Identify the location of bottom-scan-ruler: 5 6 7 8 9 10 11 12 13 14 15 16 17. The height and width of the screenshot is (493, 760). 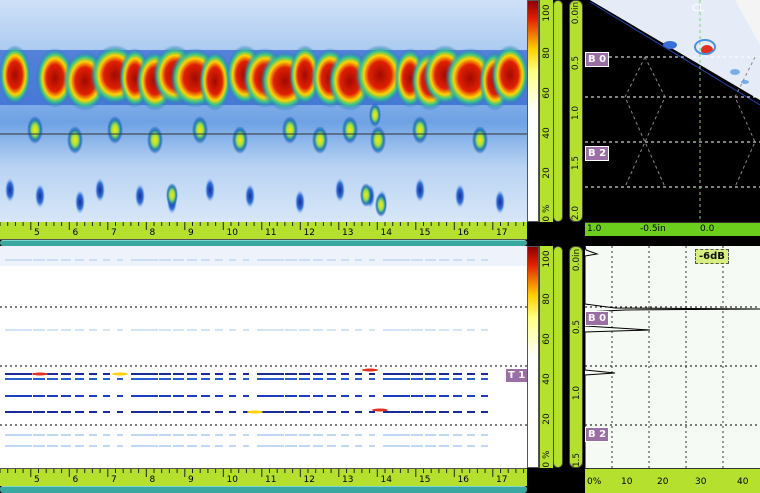
(263, 477).